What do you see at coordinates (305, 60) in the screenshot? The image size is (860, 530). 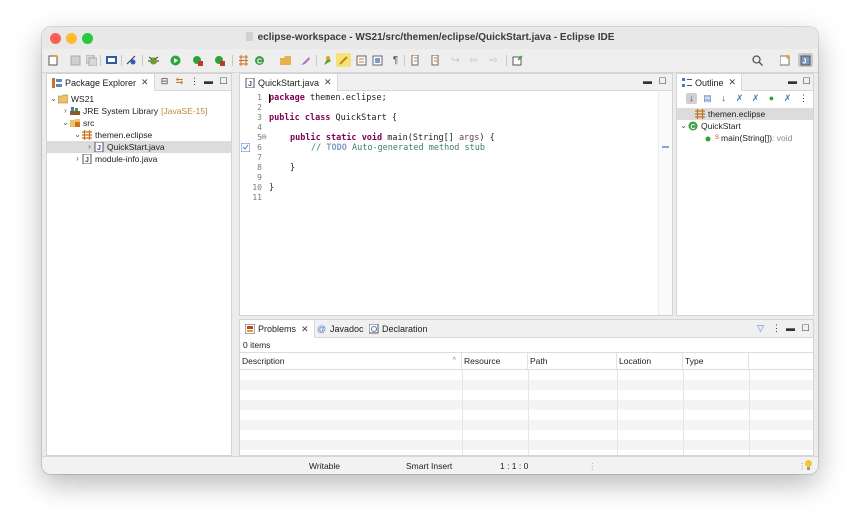 I see `open-type-icon` at bounding box center [305, 60].